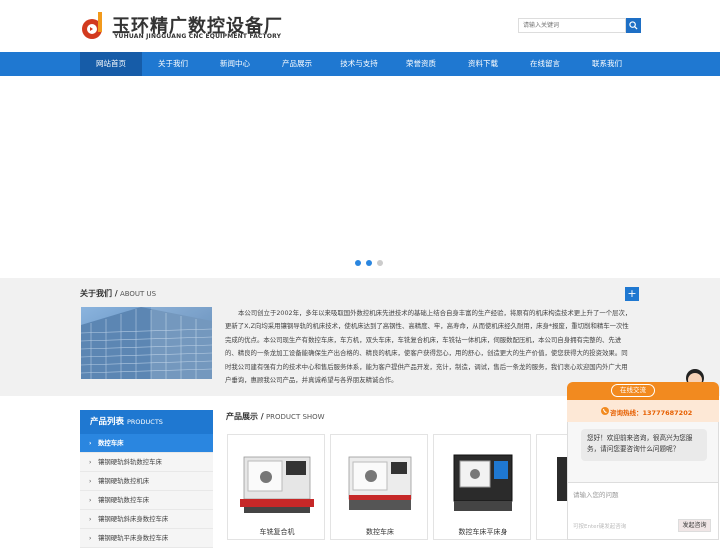  What do you see at coordinates (421, 64) in the screenshot?
I see `nav-item-honors: 荣誉资质` at bounding box center [421, 64].